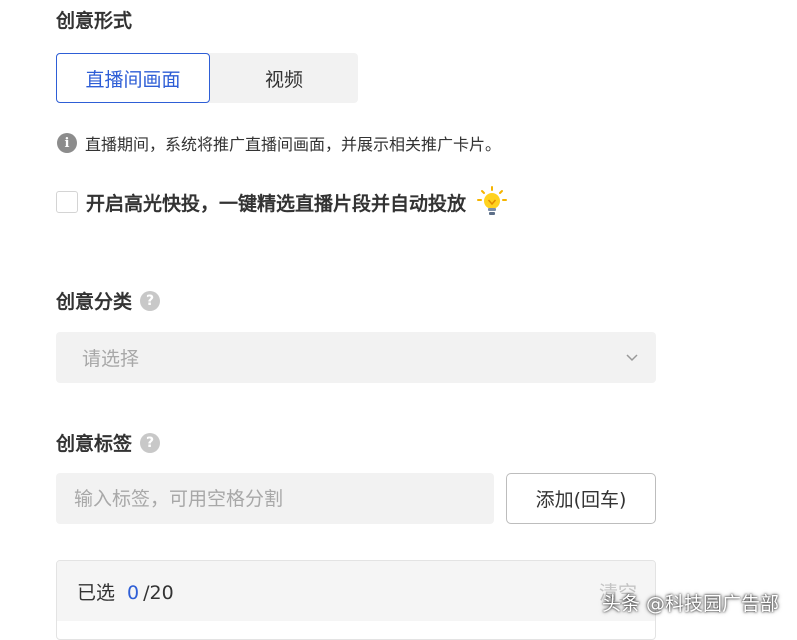 Image resolution: width=797 pixels, height=640 pixels. Describe the element at coordinates (67, 143) in the screenshot. I see `info-circle-icon: i` at that location.